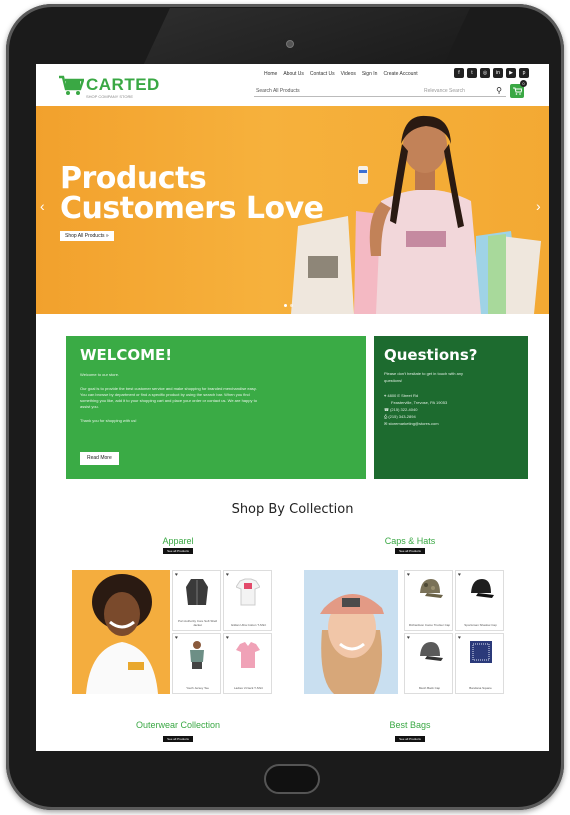 This screenshot has height=815, width=570. Describe the element at coordinates (248, 592) in the screenshot. I see `tshirt-image` at that location.